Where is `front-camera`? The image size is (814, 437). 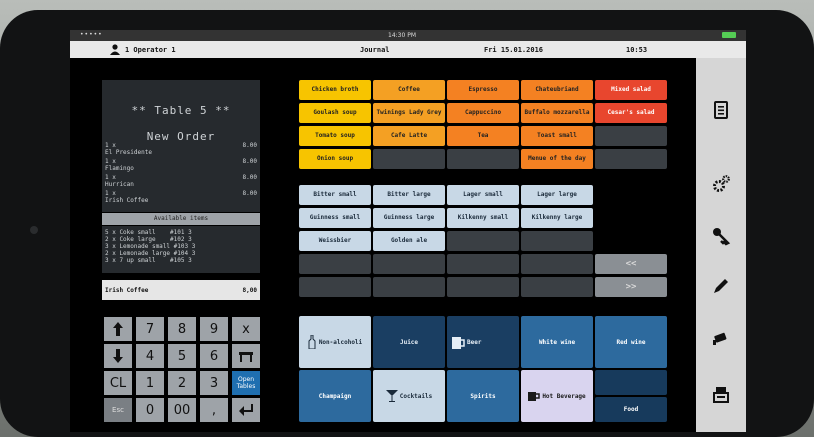
front-camera is located at coordinates (34, 230).